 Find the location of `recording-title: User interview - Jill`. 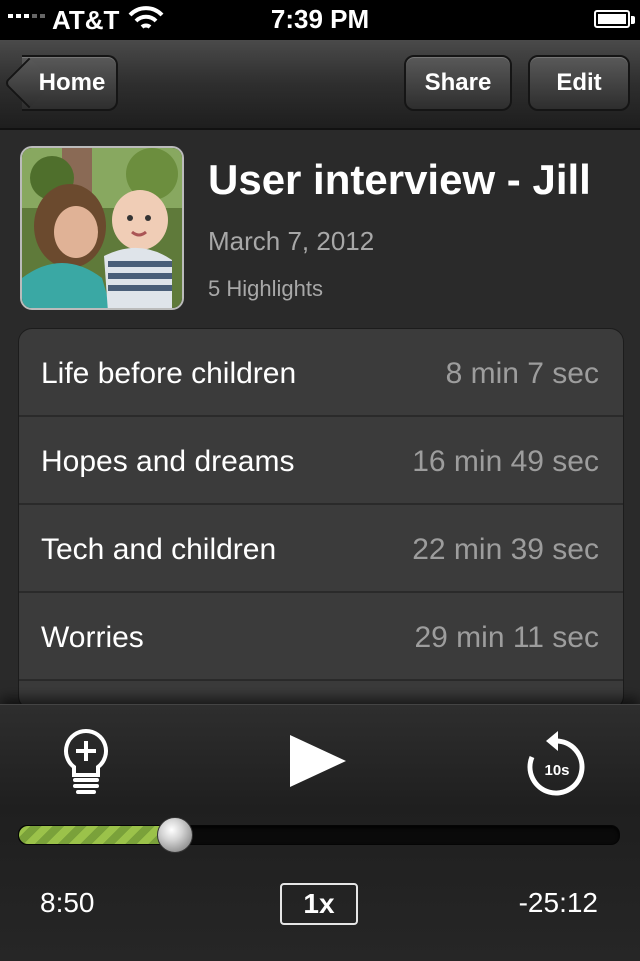

recording-title: User interview - Jill is located at coordinates (399, 179).